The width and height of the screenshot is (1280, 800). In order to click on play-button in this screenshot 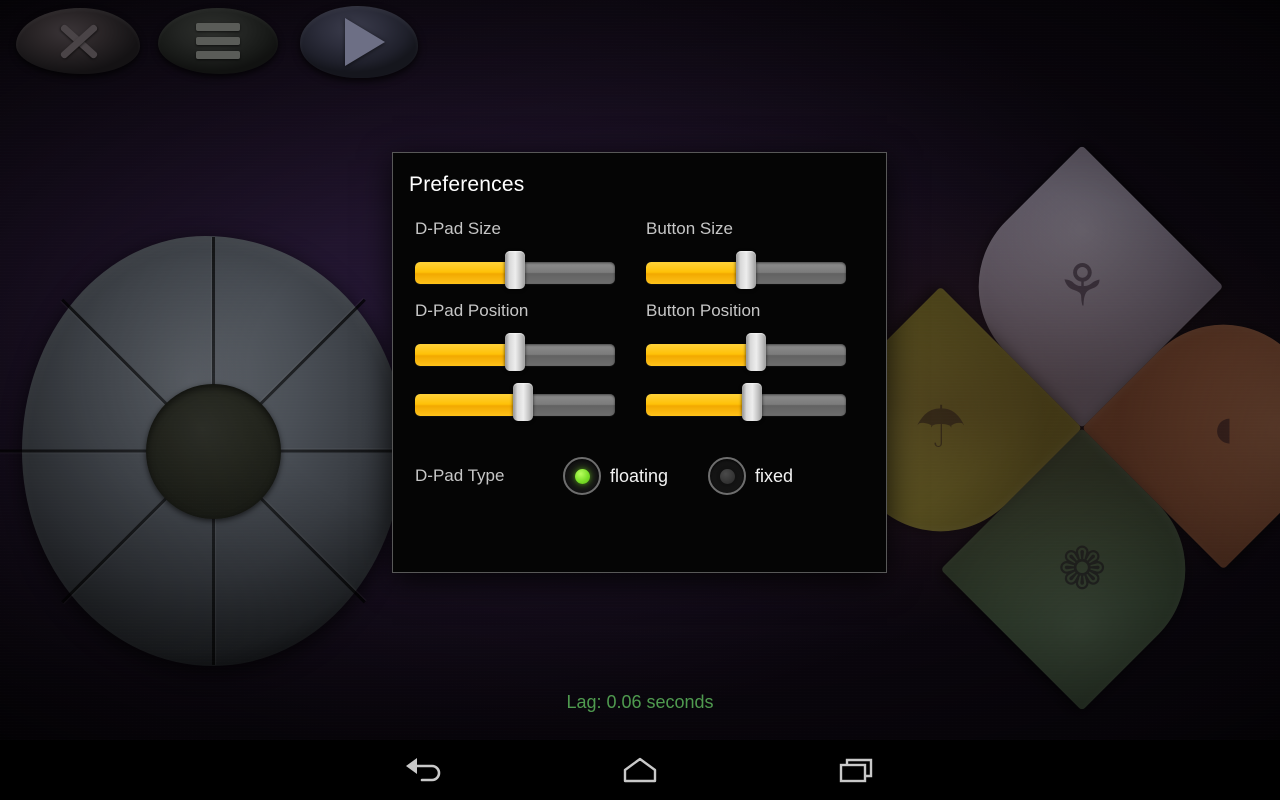, I will do `click(359, 42)`.